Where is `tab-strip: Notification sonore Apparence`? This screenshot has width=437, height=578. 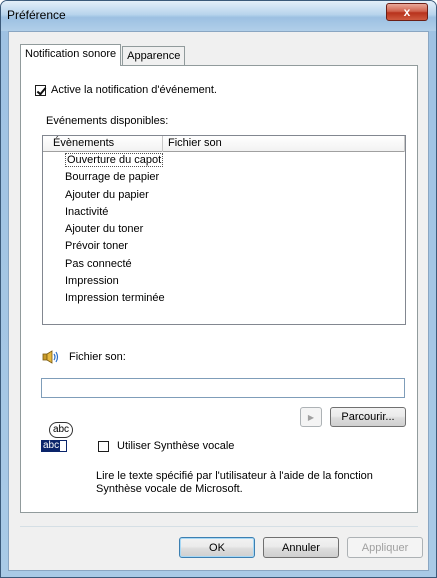 tab-strip: Notification sonore Apparence is located at coordinates (103, 55).